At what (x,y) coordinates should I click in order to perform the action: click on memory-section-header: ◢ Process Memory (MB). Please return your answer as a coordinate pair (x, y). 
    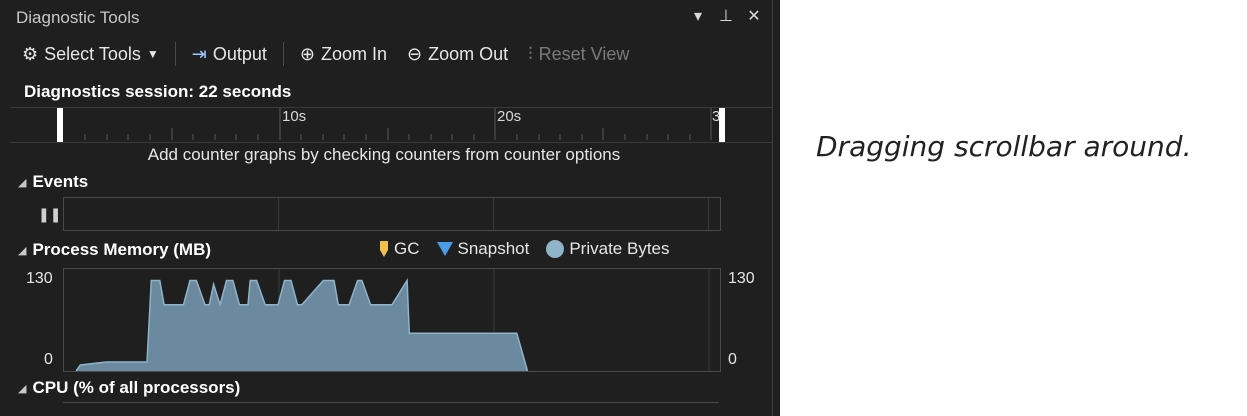
    Looking at the image, I should click on (114, 250).